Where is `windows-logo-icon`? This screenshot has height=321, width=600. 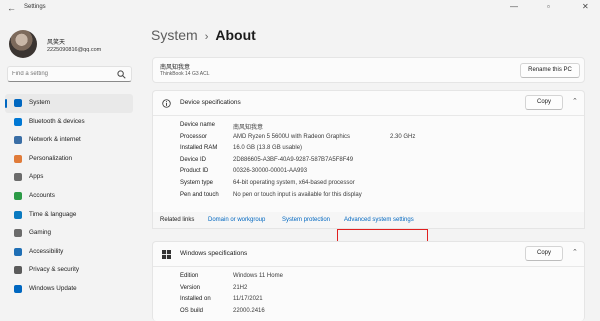 windows-logo-icon is located at coordinates (166, 254).